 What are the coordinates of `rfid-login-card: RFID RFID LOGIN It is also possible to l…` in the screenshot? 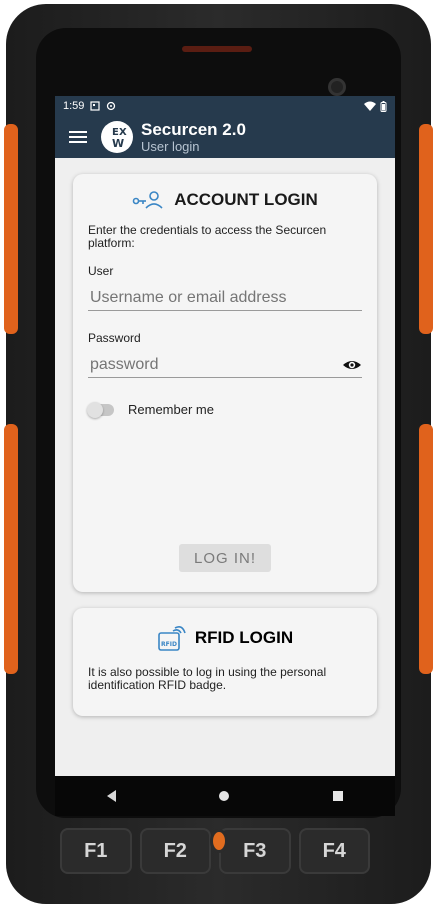 It's located at (225, 662).